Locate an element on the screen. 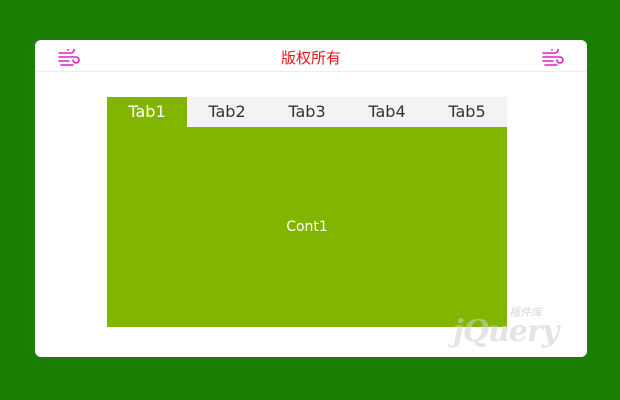 This screenshot has width=620, height=400. tab-content-text: Cont1 is located at coordinates (307, 227).